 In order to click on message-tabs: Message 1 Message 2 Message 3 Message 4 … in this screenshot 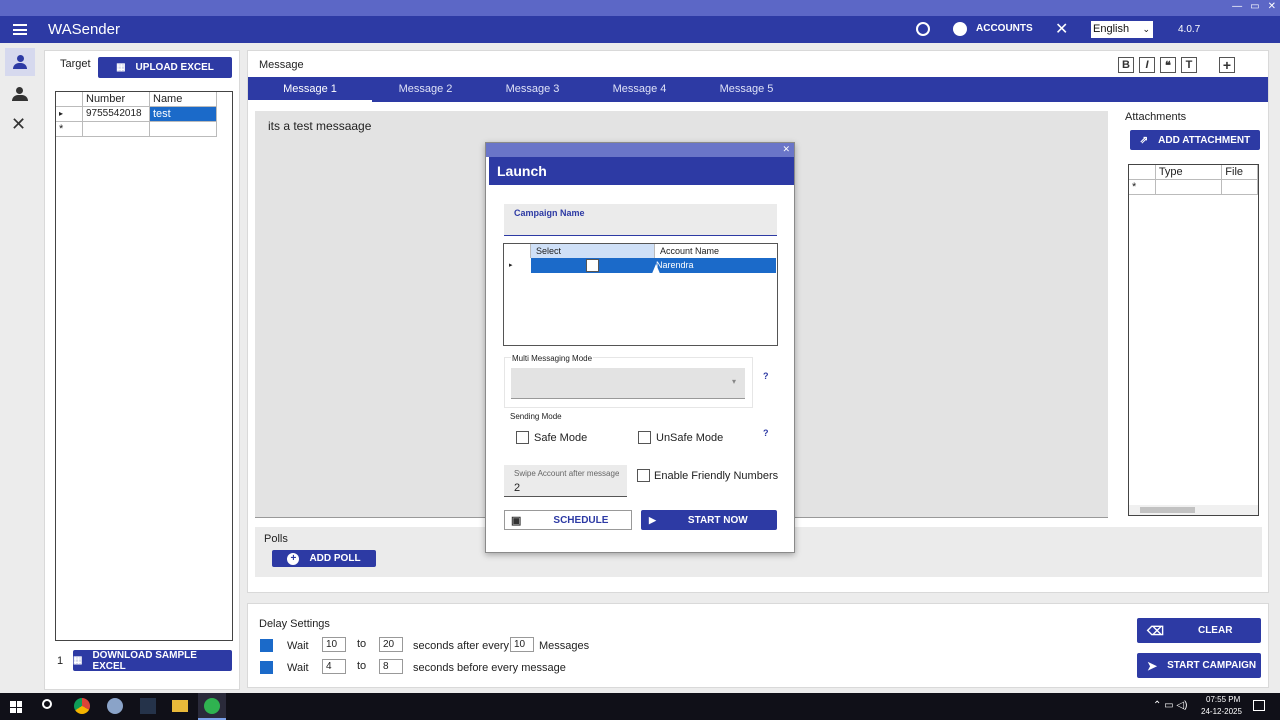, I will do `click(758, 89)`.